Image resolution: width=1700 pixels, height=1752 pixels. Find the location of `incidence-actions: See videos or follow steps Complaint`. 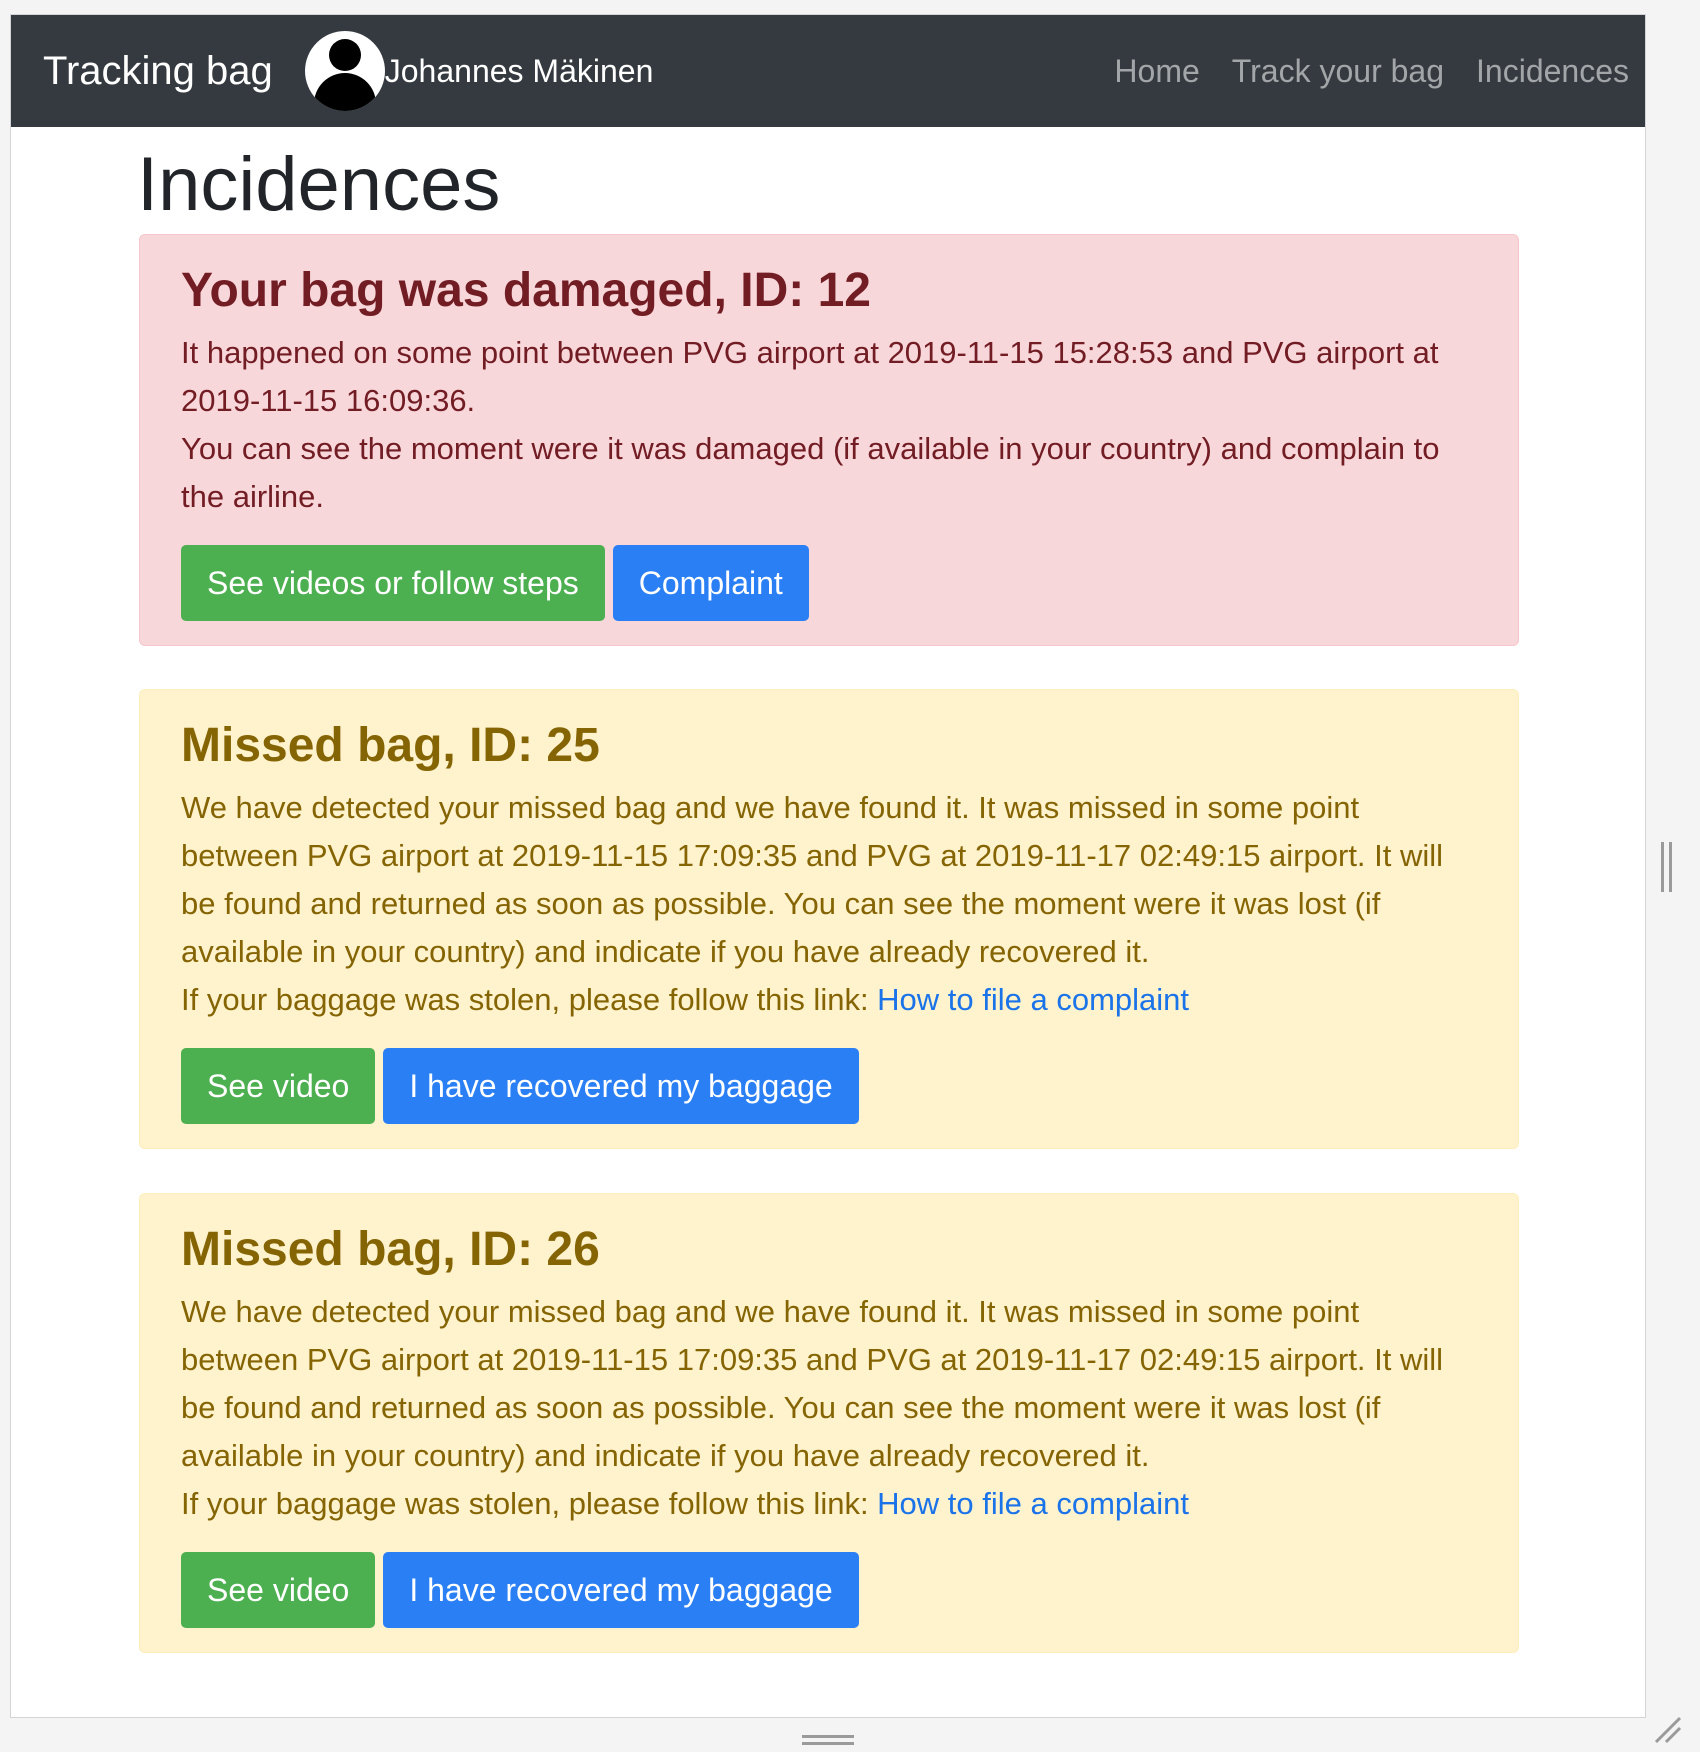

incidence-actions: See videos or follow steps Complaint is located at coordinates (829, 583).